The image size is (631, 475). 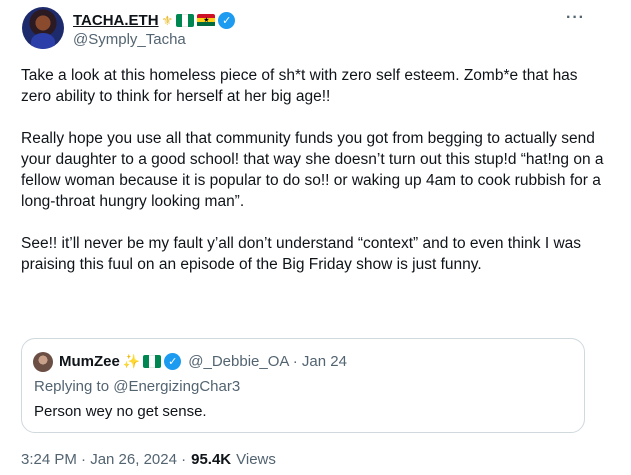 What do you see at coordinates (206, 20) in the screenshot?
I see `ghana-flag-icon: ★` at bounding box center [206, 20].